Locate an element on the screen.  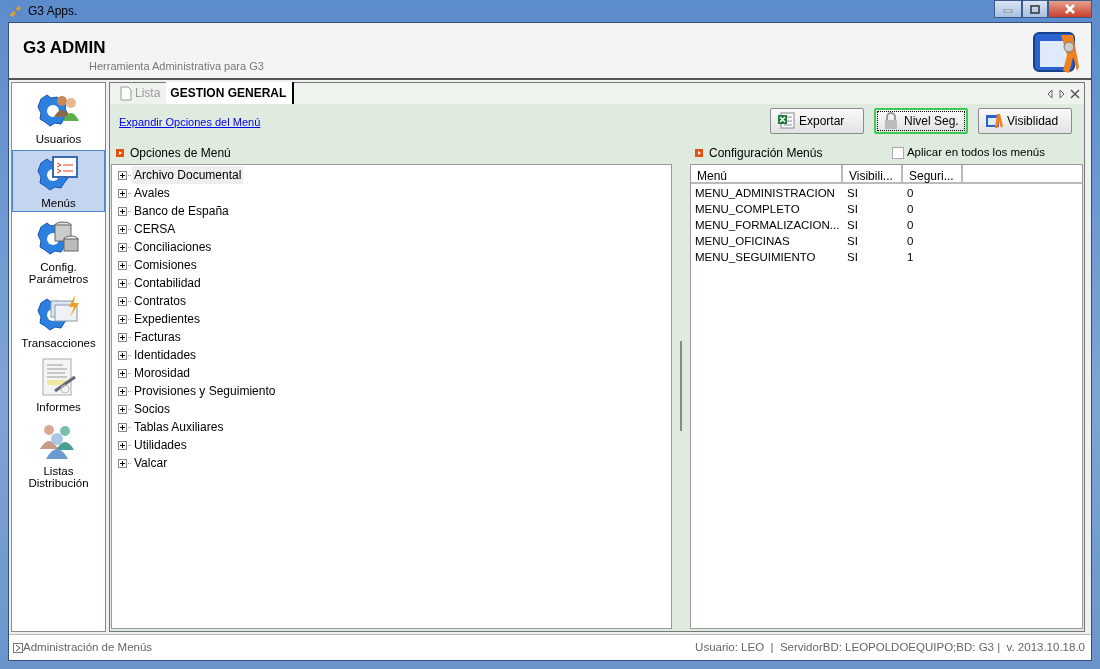
tab: GESTION GENERAL is located at coordinates (230, 93).